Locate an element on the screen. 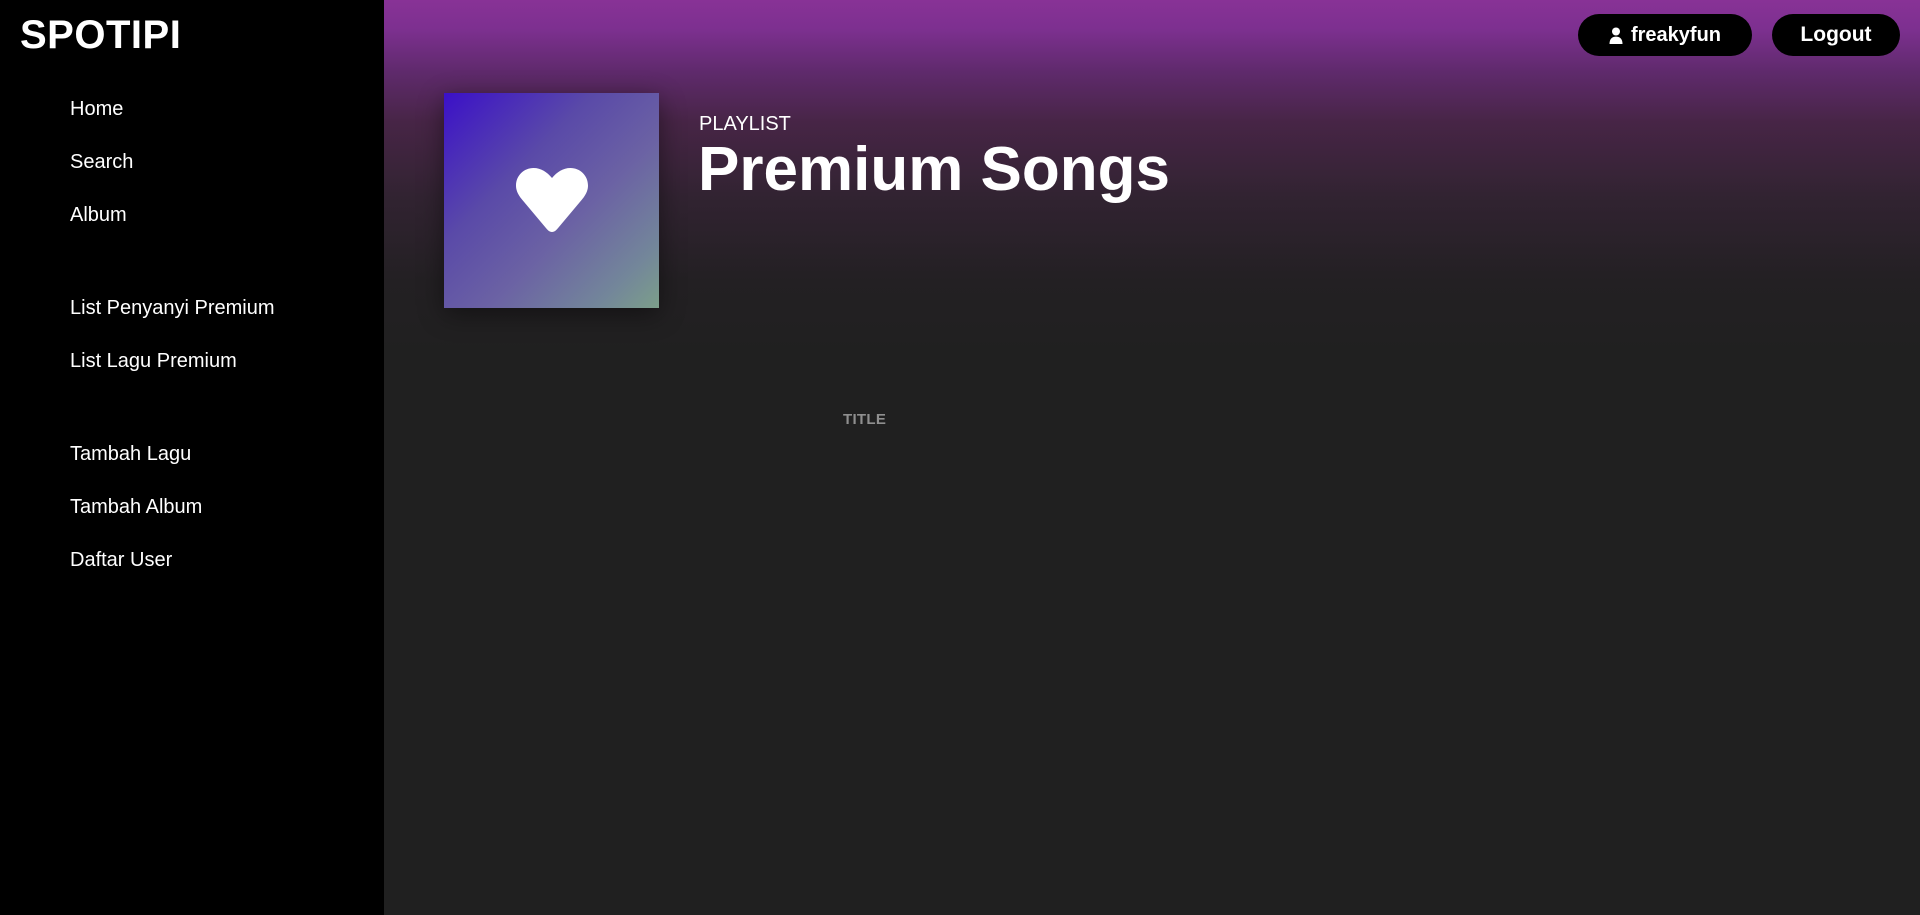 Image resolution: width=1920 pixels, height=915 pixels. sidebar-nav-premium: List Penyanyi Premium List Lagu Premium is located at coordinates (172, 334).